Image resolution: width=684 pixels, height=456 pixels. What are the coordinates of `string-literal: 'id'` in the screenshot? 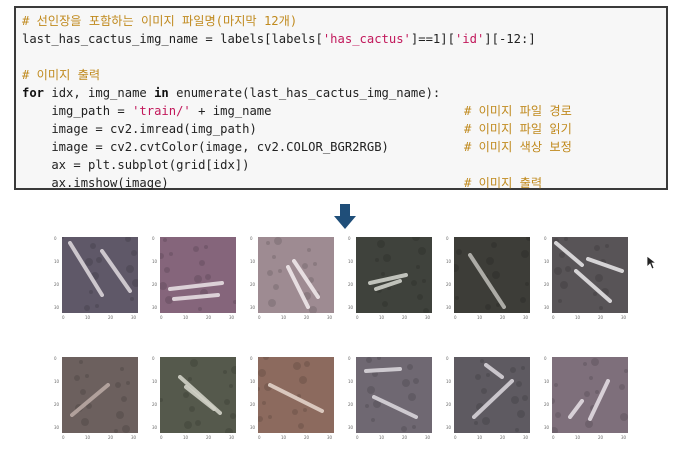 It's located at (469, 39).